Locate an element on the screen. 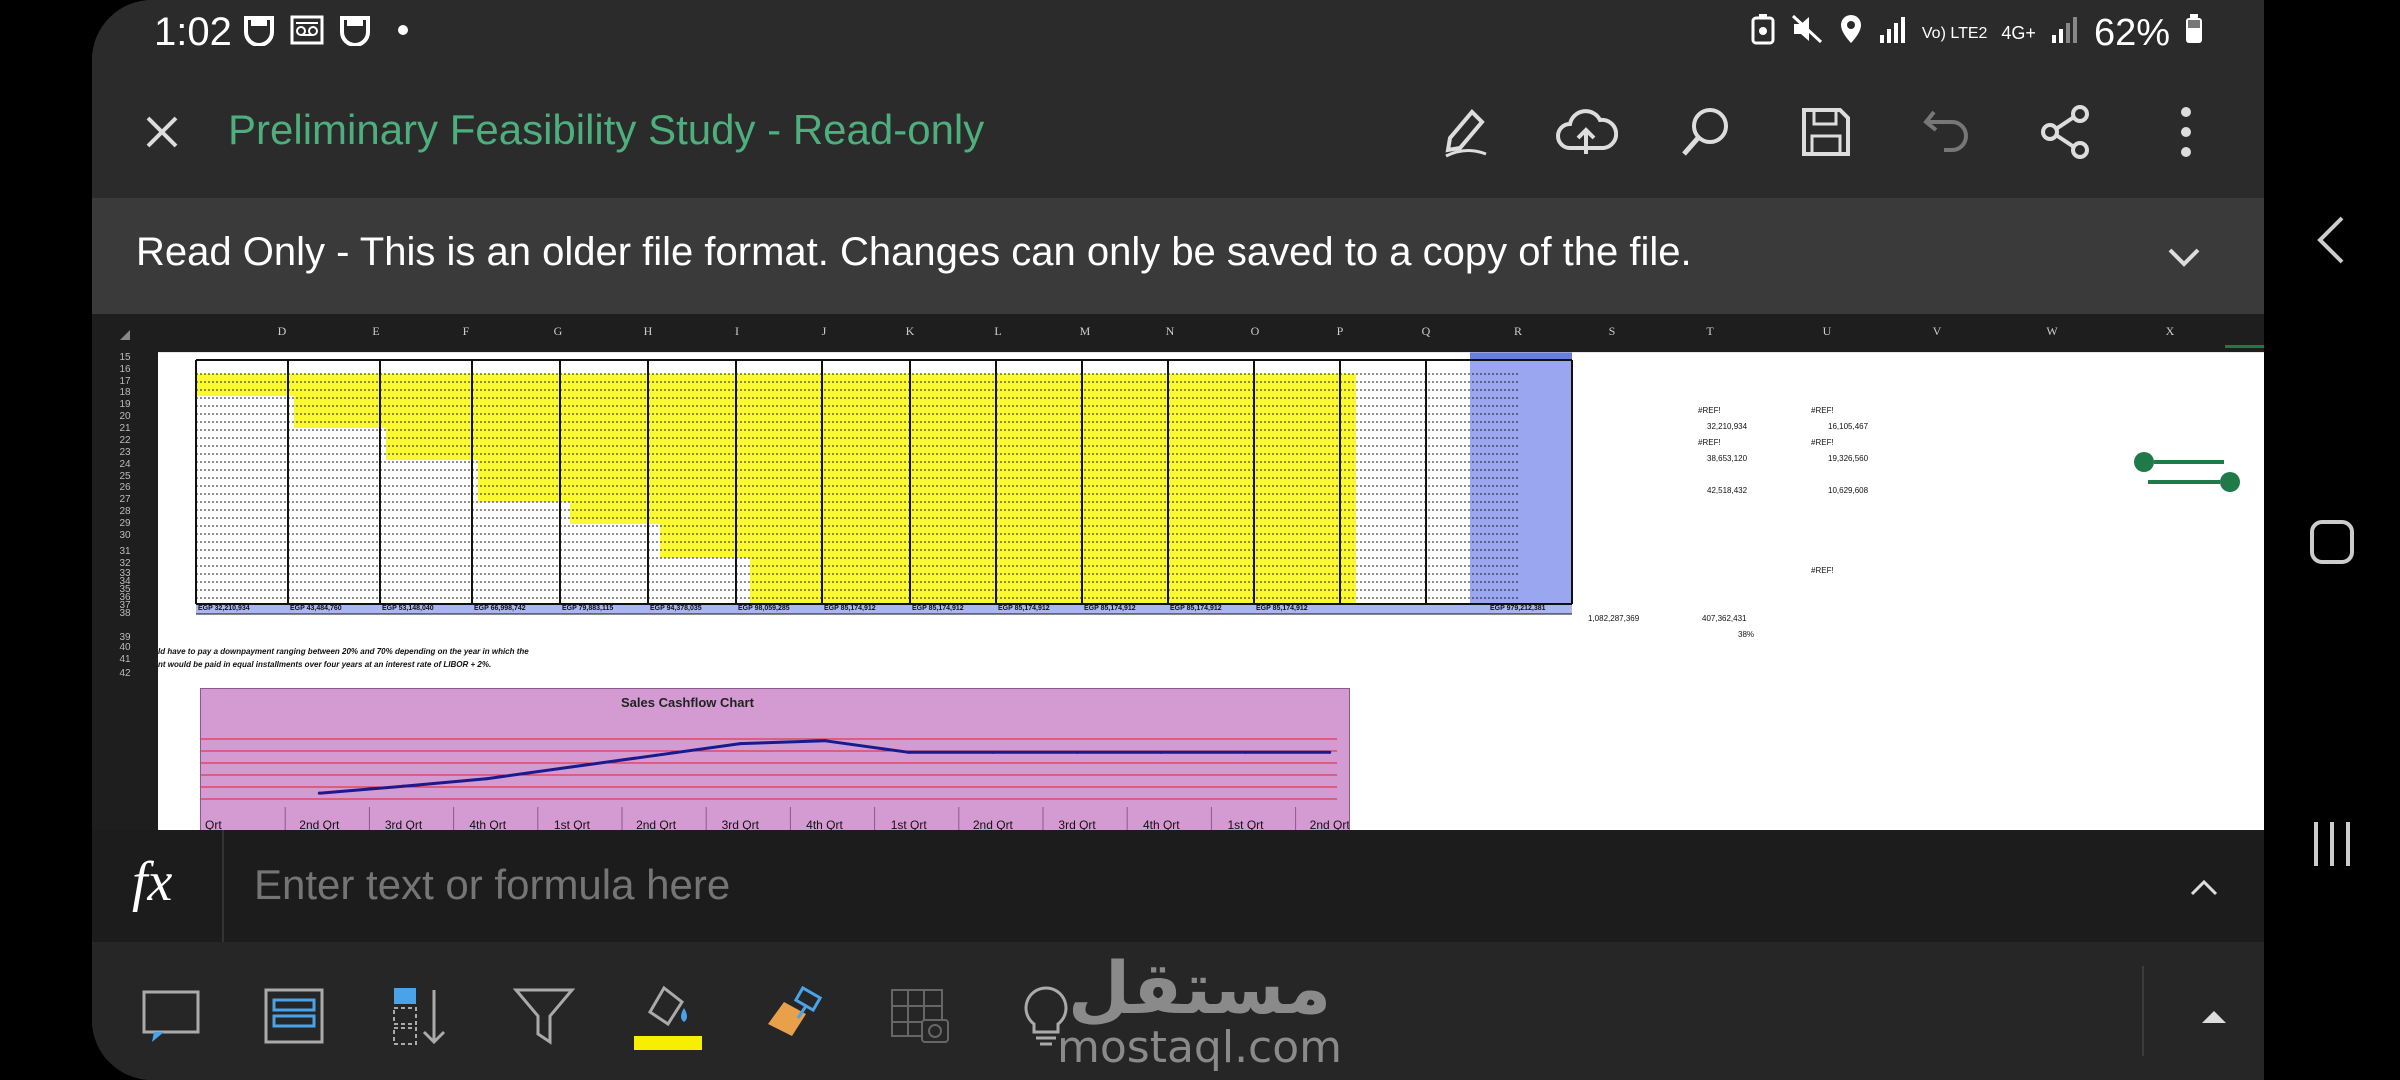 This screenshot has height=1080, width=2400. upload-button is located at coordinates (1586, 132).